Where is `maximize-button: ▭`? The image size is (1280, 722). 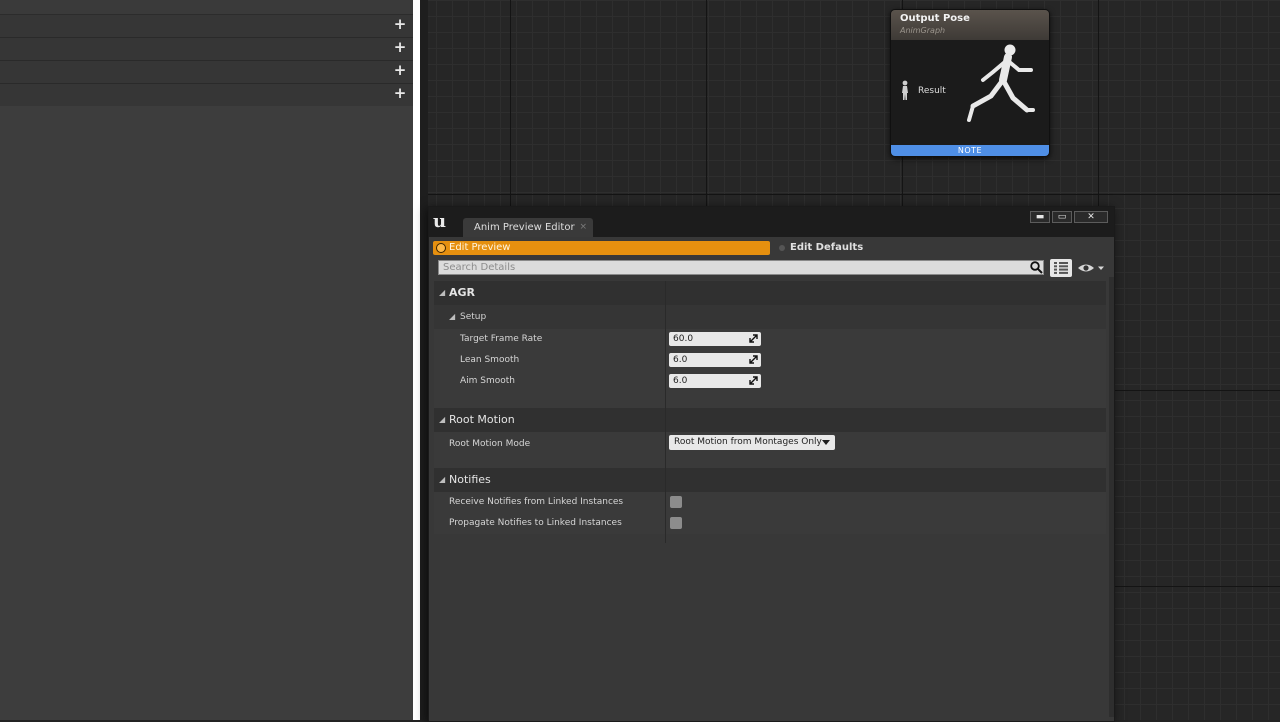 maximize-button: ▭ is located at coordinates (1062, 217).